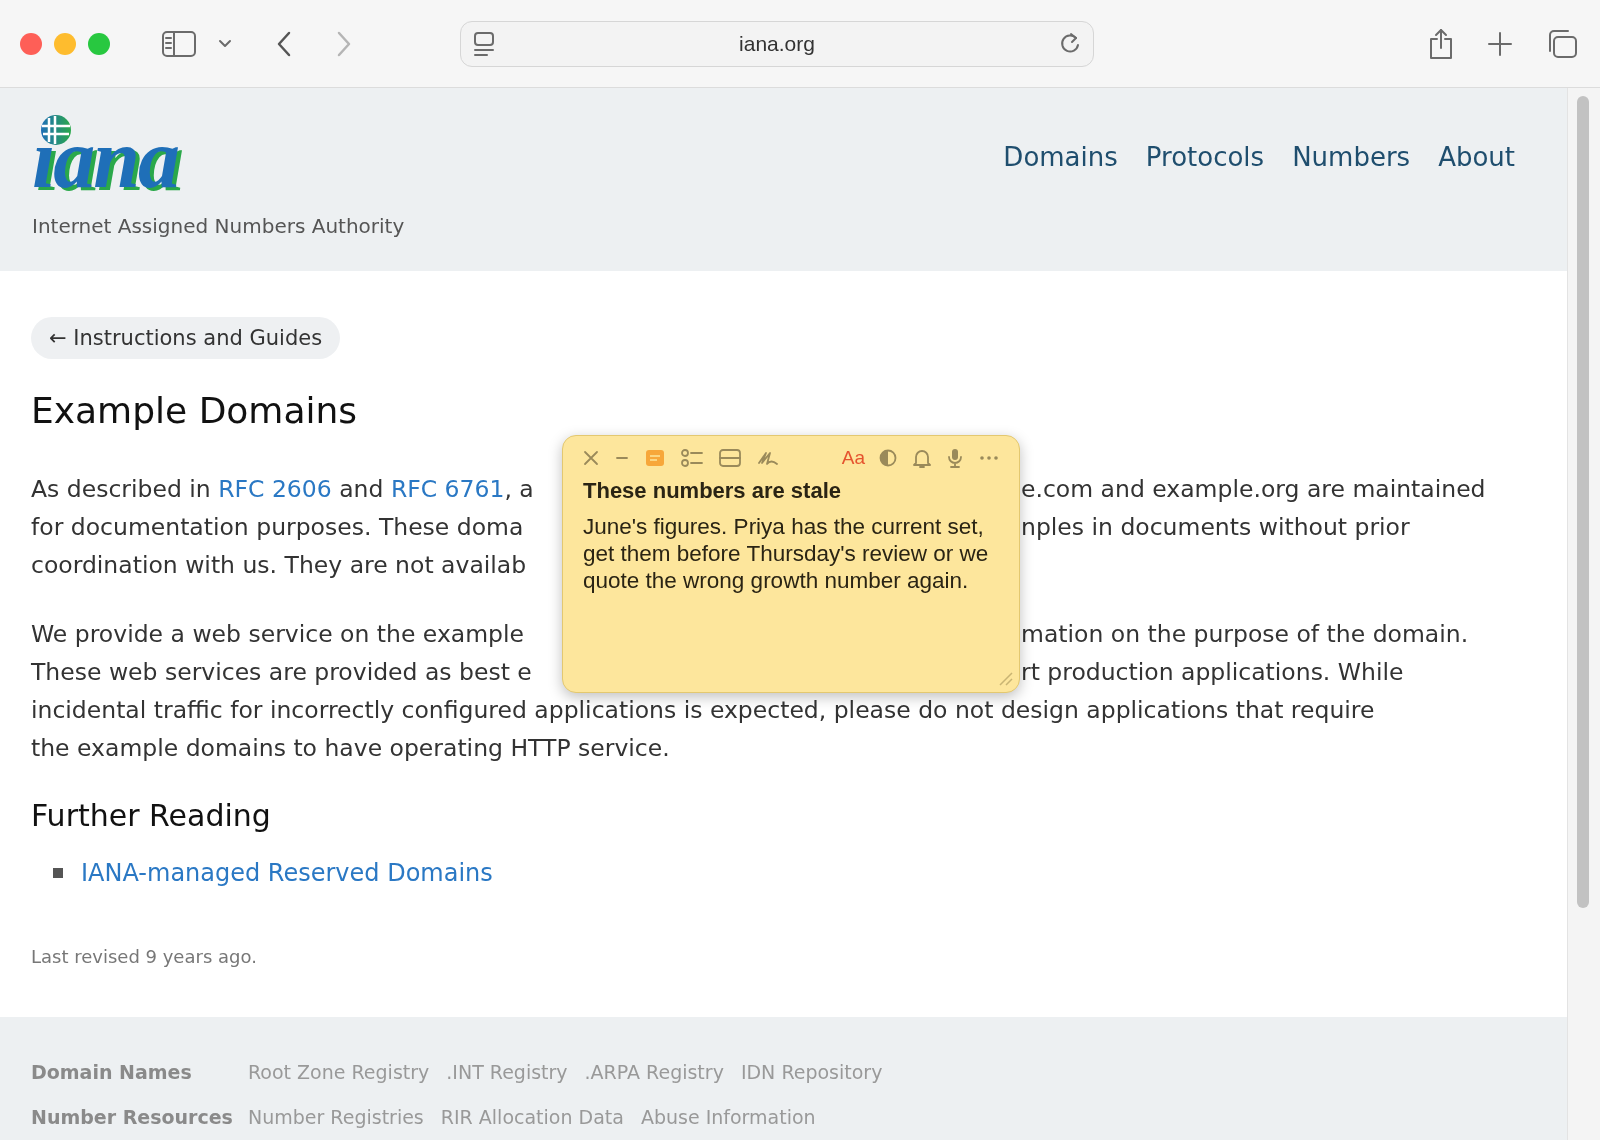  I want to click on nav-link: About, so click(1476, 157).